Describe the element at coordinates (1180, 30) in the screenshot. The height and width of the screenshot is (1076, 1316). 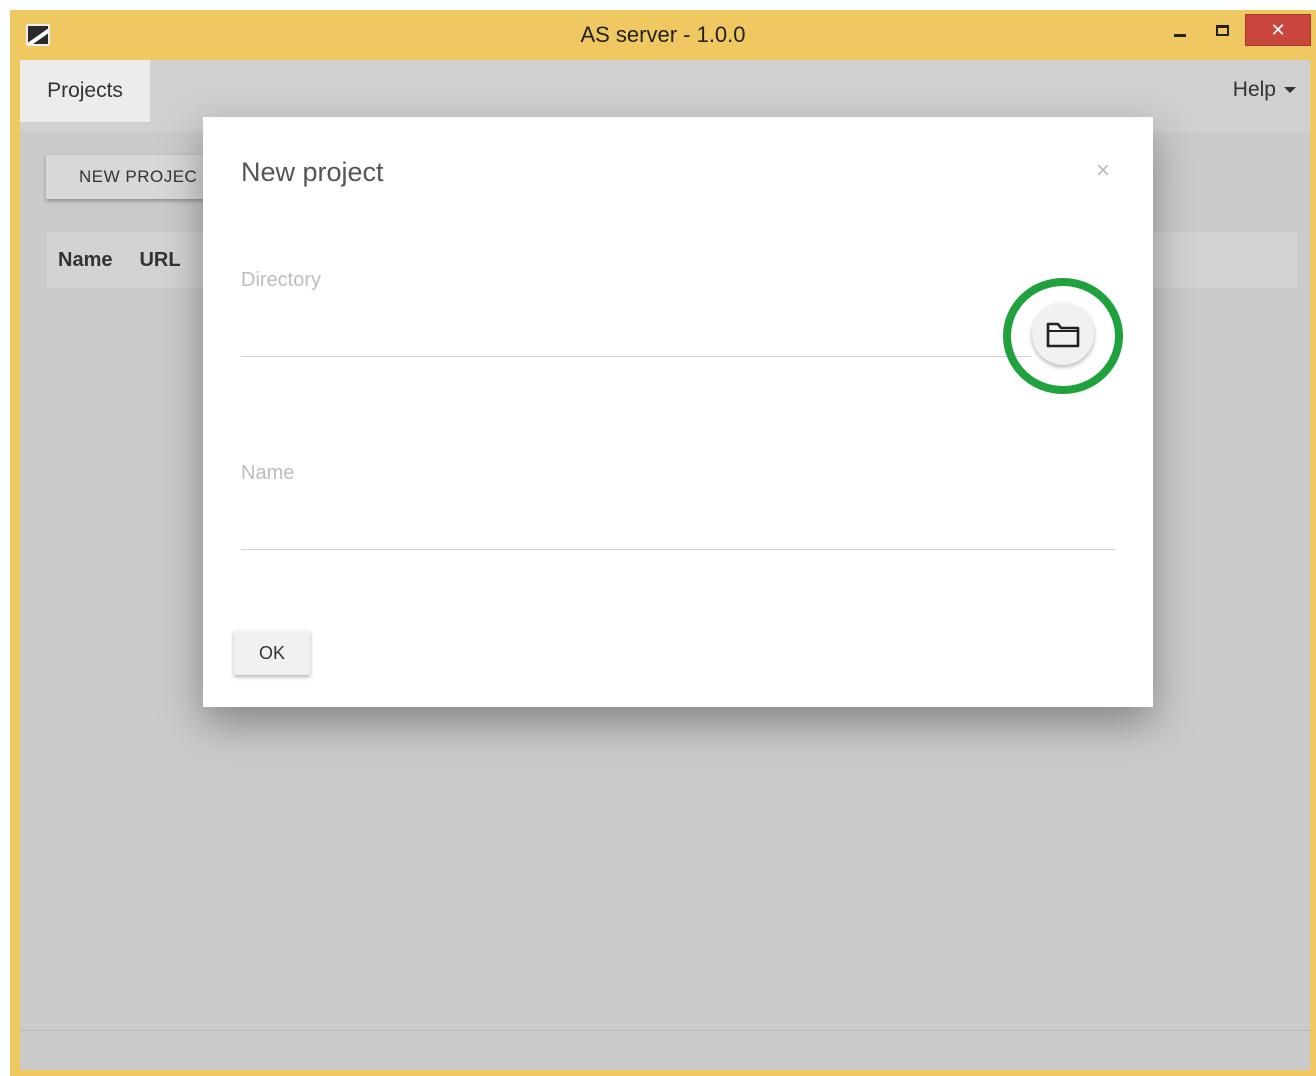
I see `minimize-button` at that location.